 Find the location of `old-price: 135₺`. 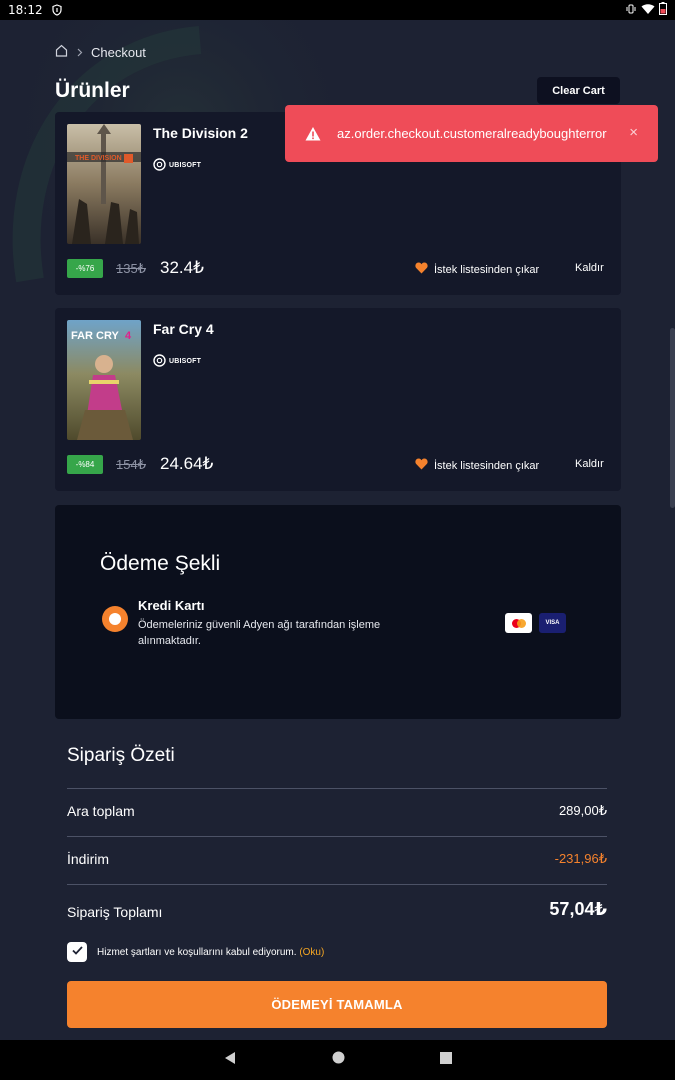

old-price: 135₺ is located at coordinates (131, 268).